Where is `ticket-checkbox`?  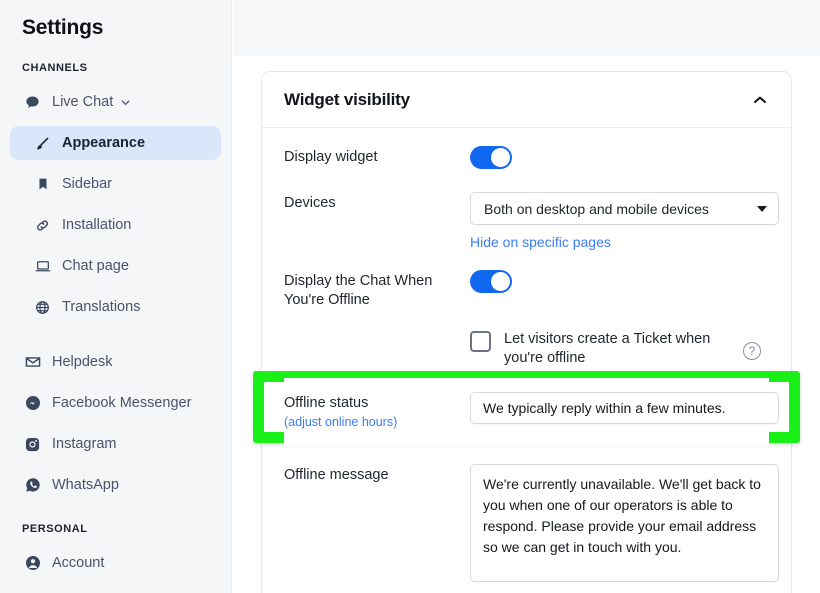 ticket-checkbox is located at coordinates (480, 341).